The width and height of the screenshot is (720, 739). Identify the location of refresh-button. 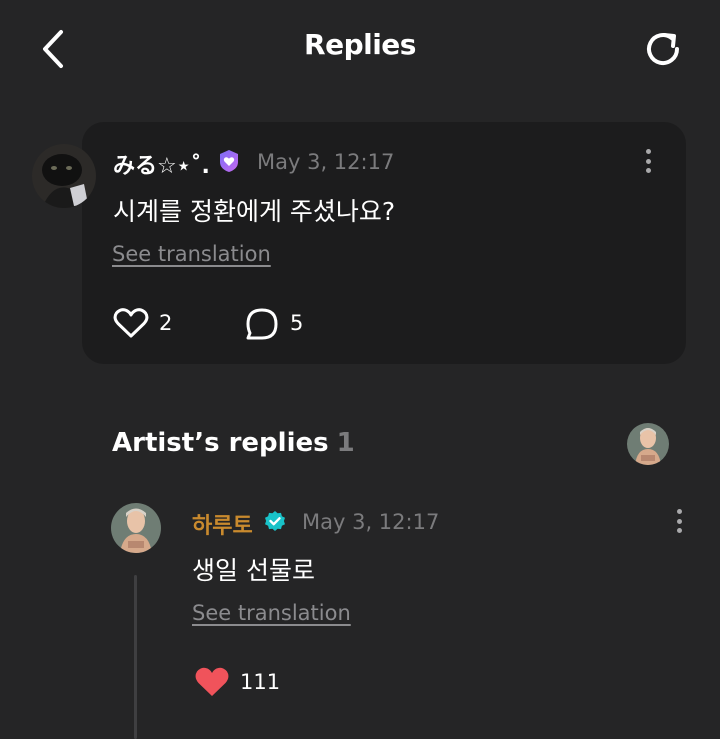
(663, 49).